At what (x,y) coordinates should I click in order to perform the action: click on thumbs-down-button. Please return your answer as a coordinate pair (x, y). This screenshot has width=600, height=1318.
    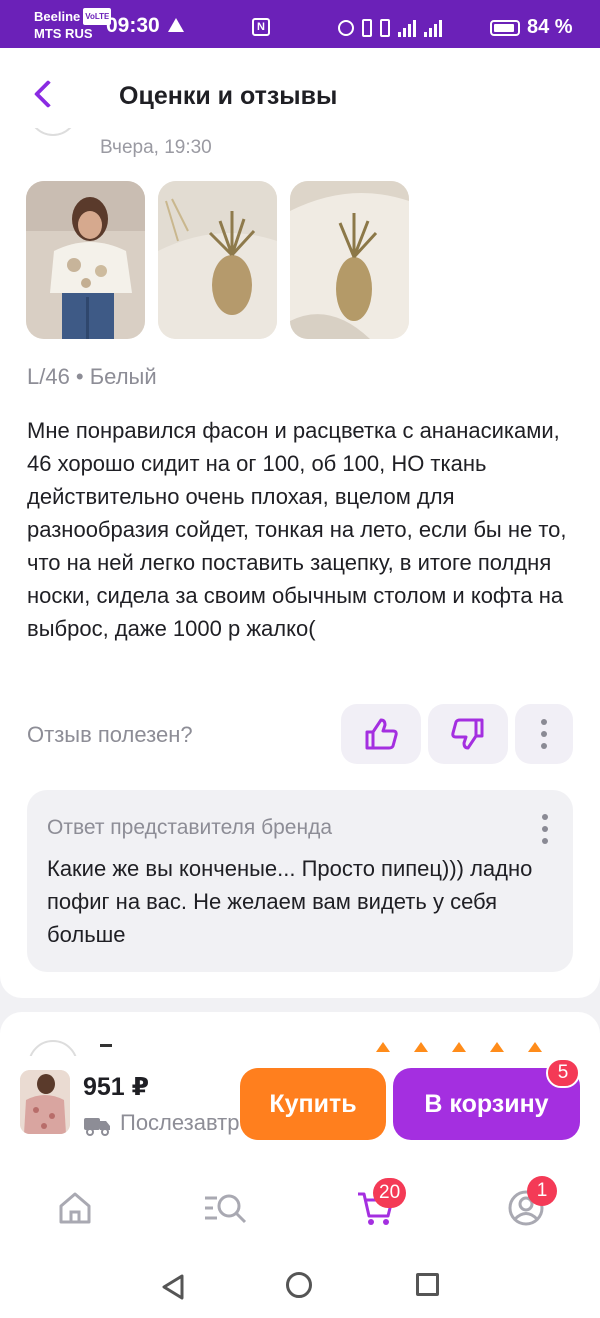
    Looking at the image, I should click on (468, 734).